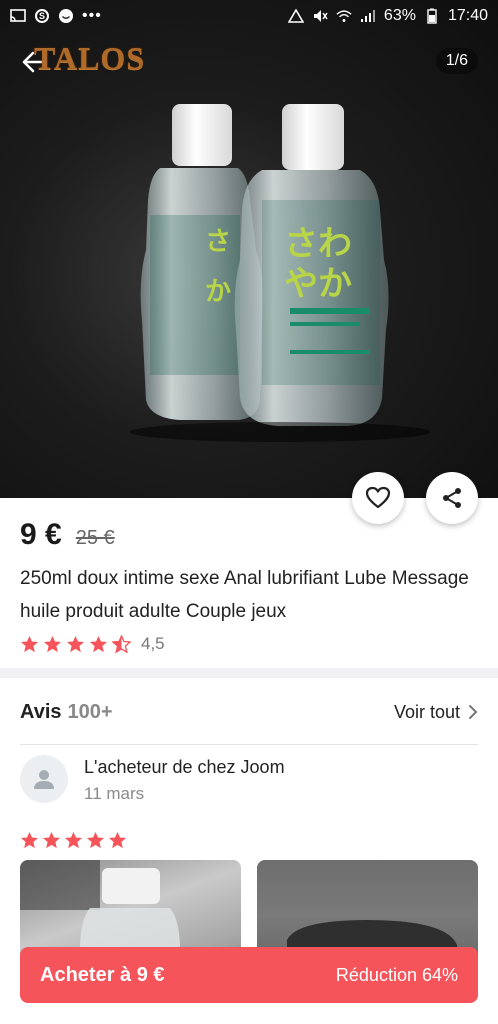 Image resolution: width=498 pixels, height=1024 pixels. I want to click on mute-icon, so click(320, 16).